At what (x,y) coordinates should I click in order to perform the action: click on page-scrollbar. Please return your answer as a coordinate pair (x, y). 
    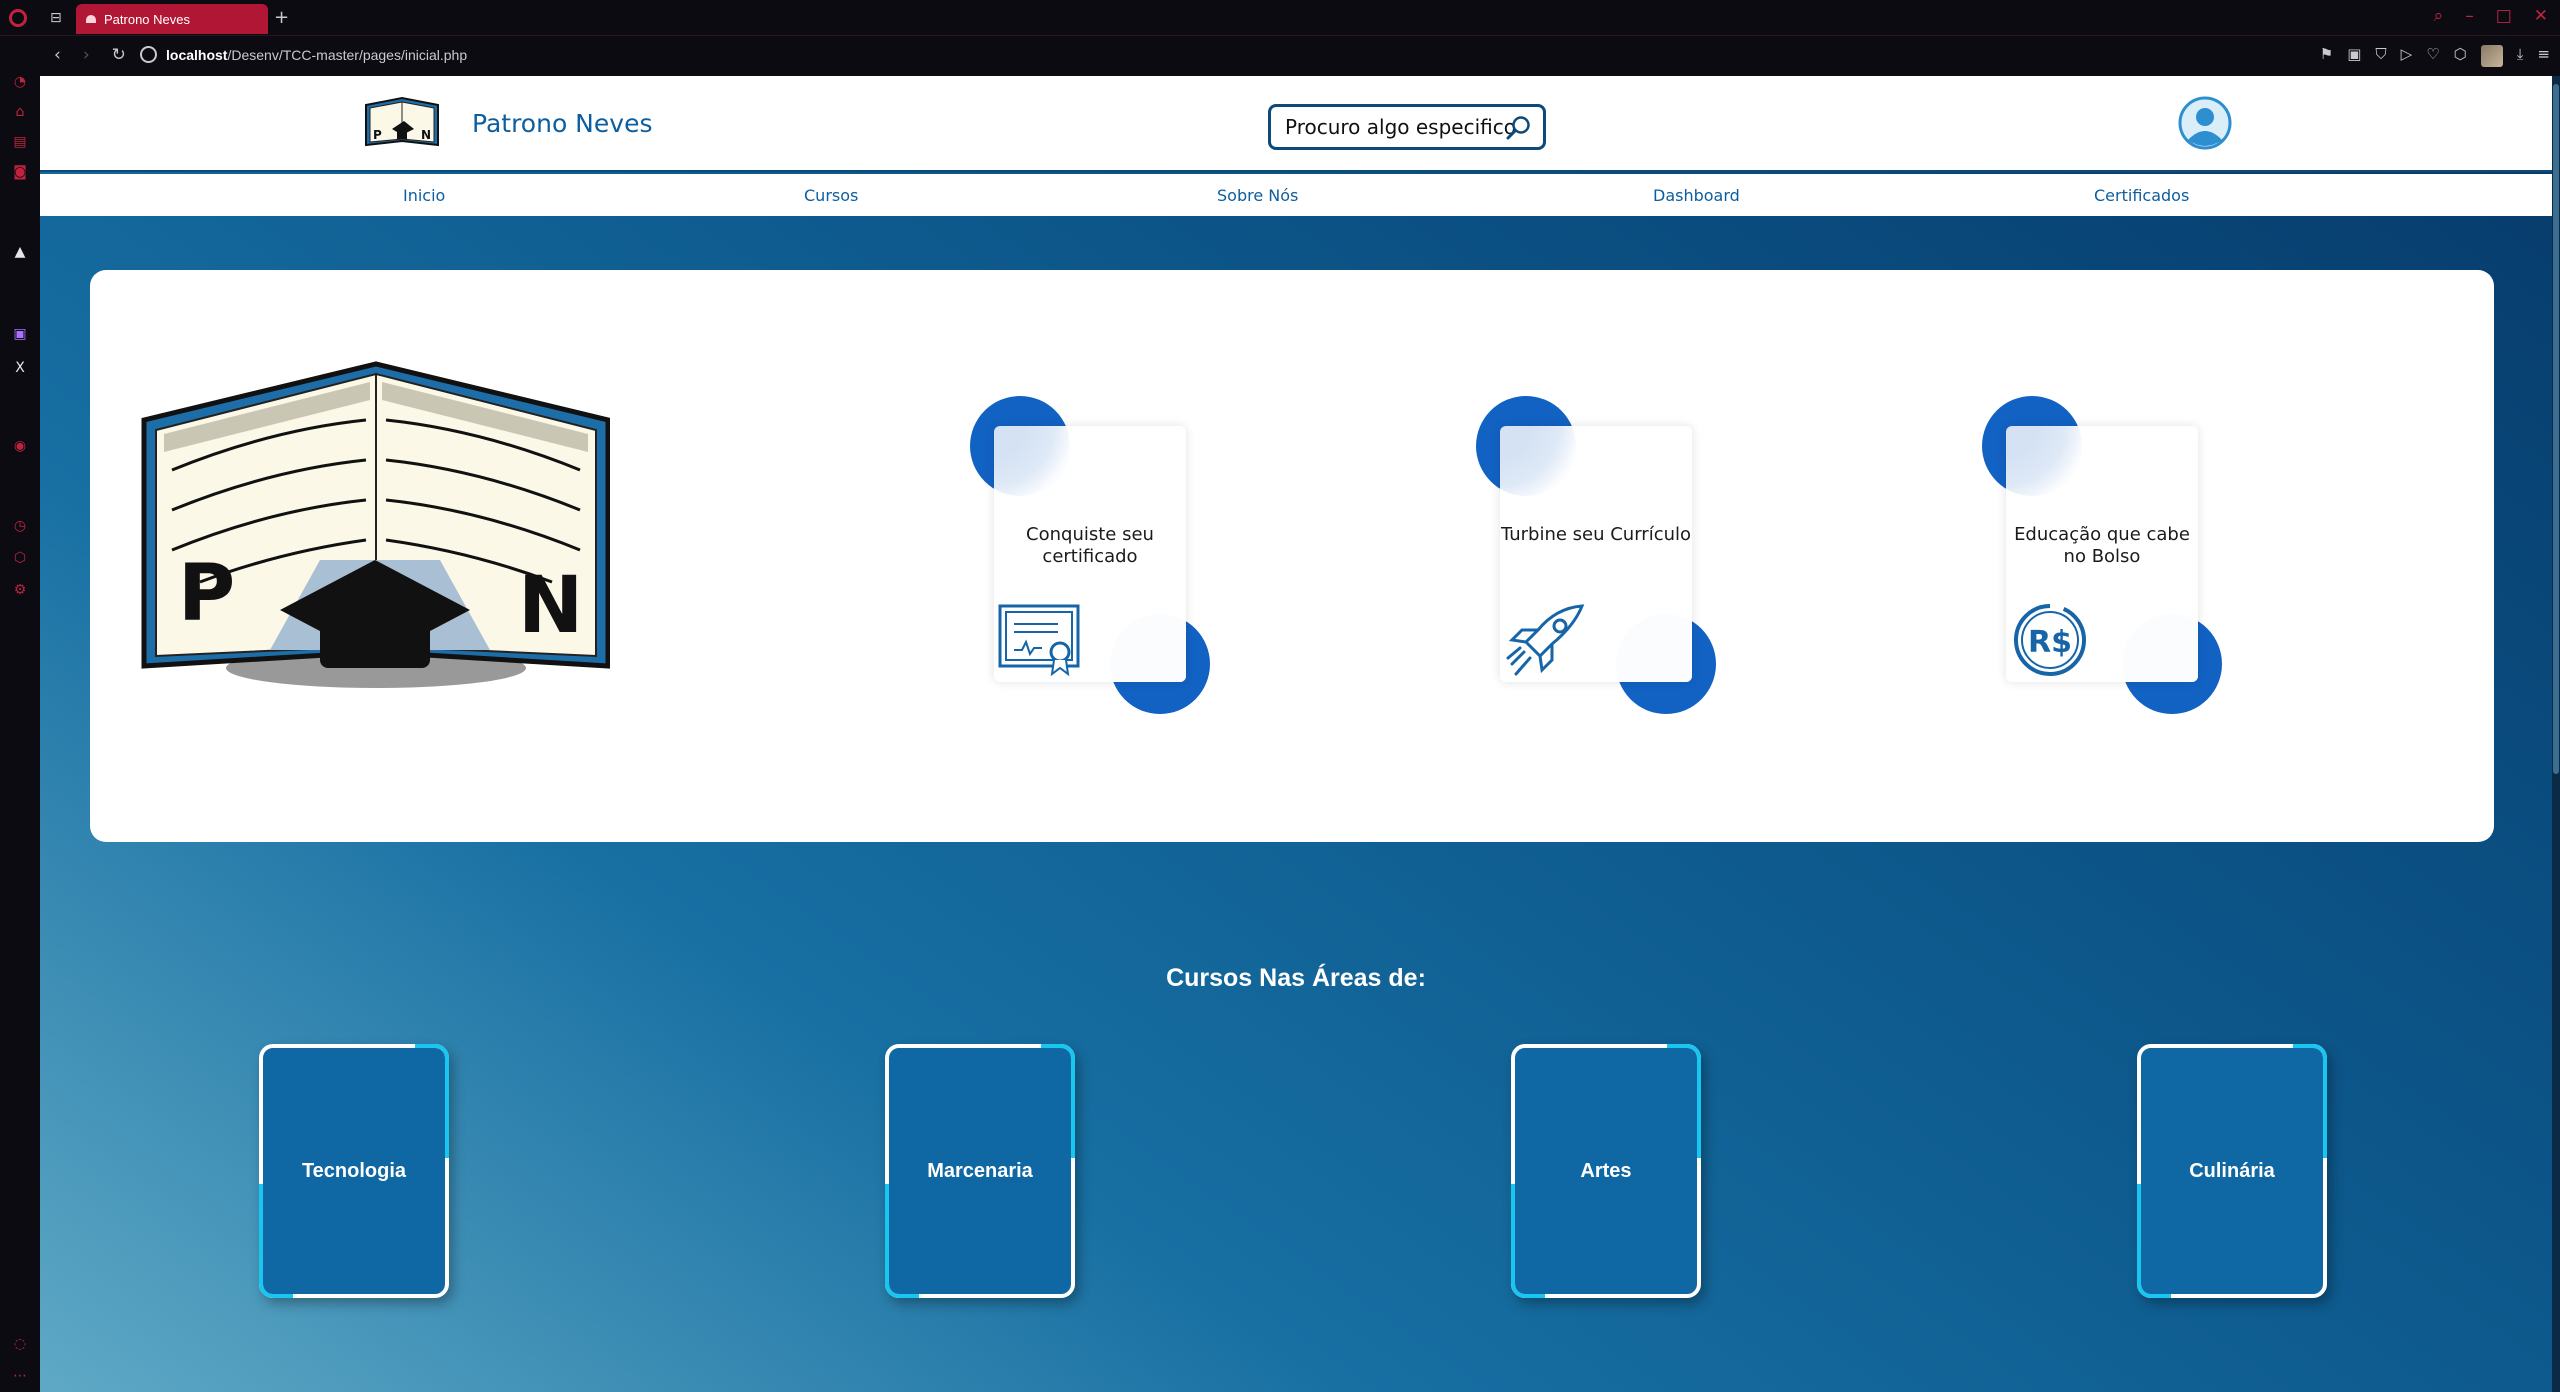
    Looking at the image, I should click on (2556, 734).